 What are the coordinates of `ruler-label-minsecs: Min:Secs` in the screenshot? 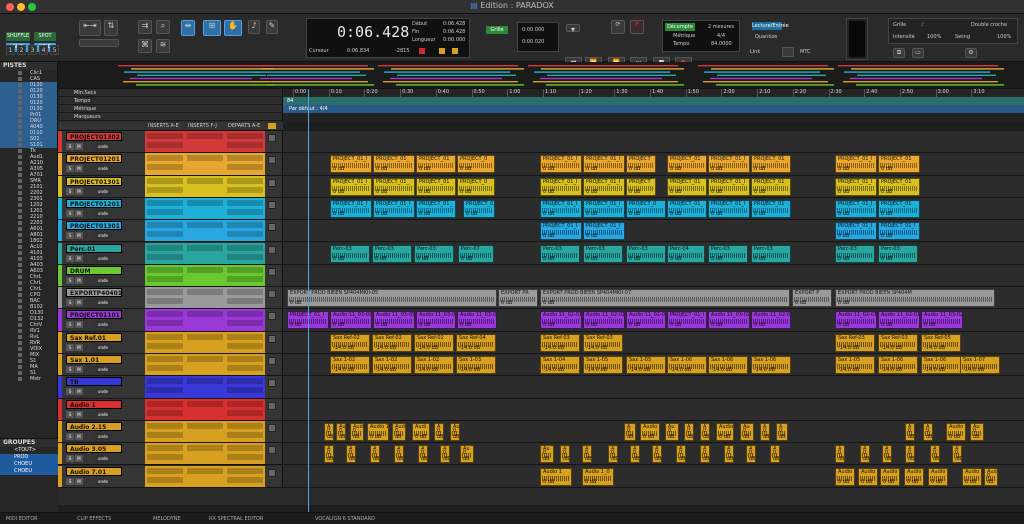 It's located at (170, 93).